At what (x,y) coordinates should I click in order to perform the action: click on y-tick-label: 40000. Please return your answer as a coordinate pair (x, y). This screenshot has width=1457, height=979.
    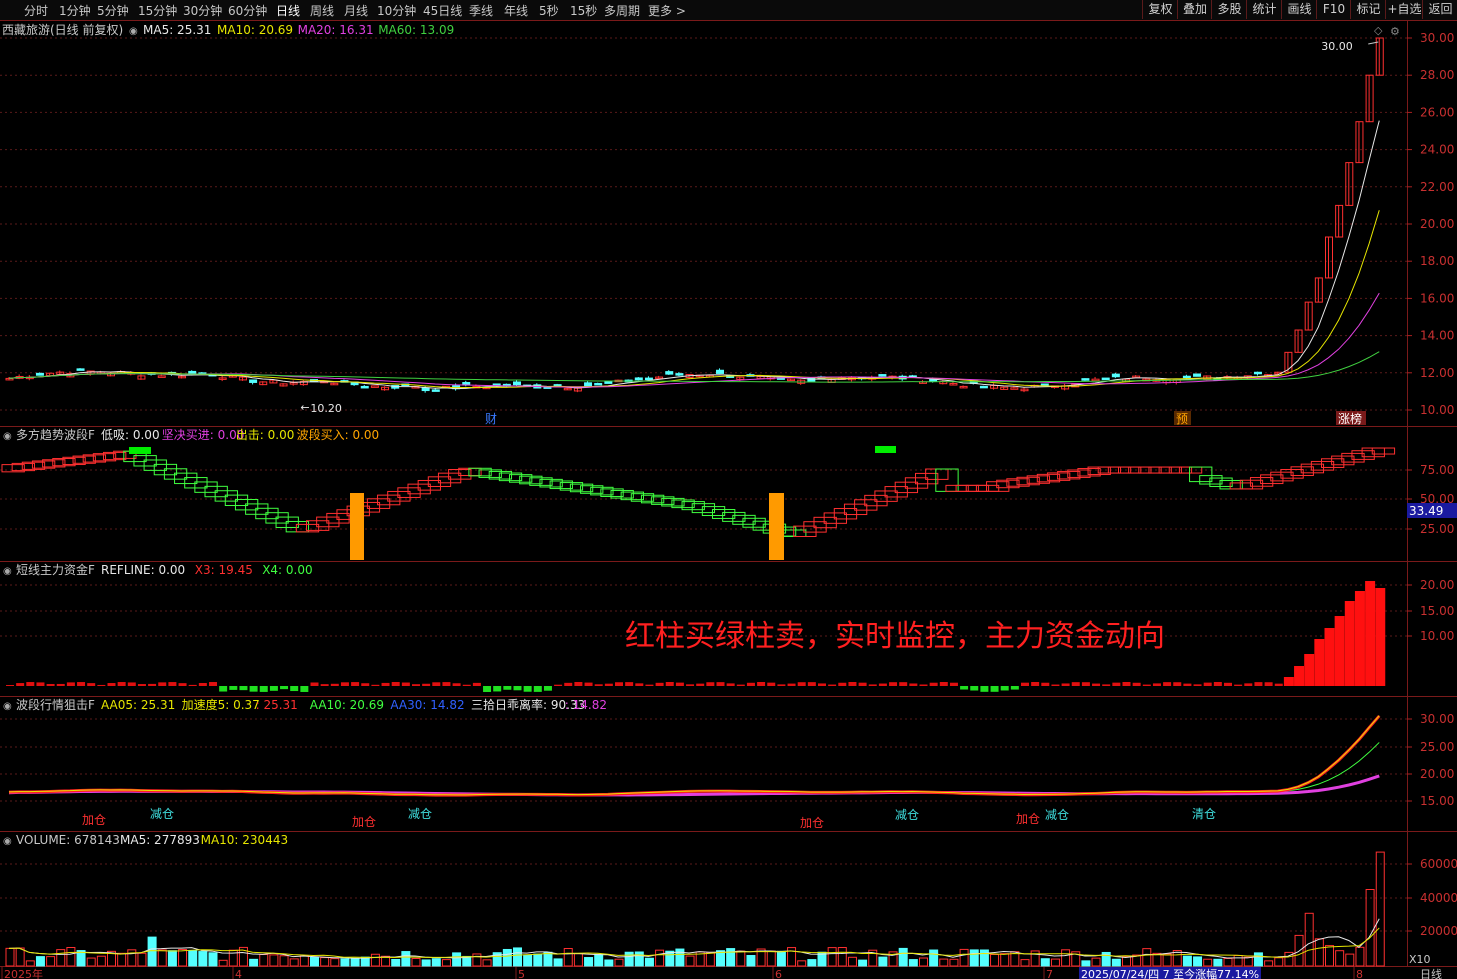
    Looking at the image, I should click on (1438, 898).